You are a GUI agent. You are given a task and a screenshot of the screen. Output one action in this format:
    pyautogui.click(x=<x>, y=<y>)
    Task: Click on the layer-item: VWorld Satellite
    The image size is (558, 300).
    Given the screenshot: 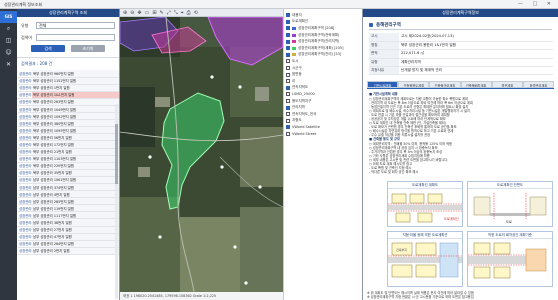 What is the action you would take?
    pyautogui.click(x=324, y=127)
    